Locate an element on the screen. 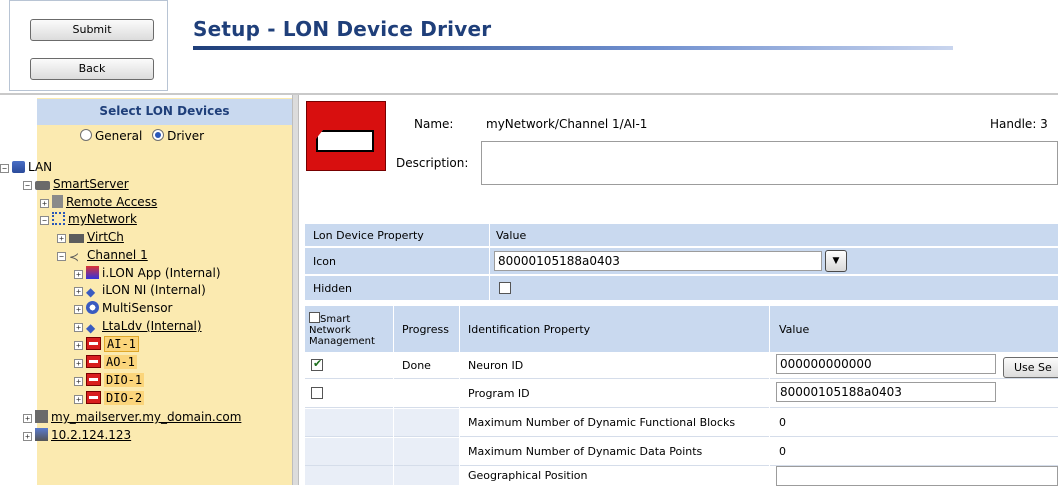 The height and width of the screenshot is (486, 1058). smart-network-all-checkbox is located at coordinates (314, 317).